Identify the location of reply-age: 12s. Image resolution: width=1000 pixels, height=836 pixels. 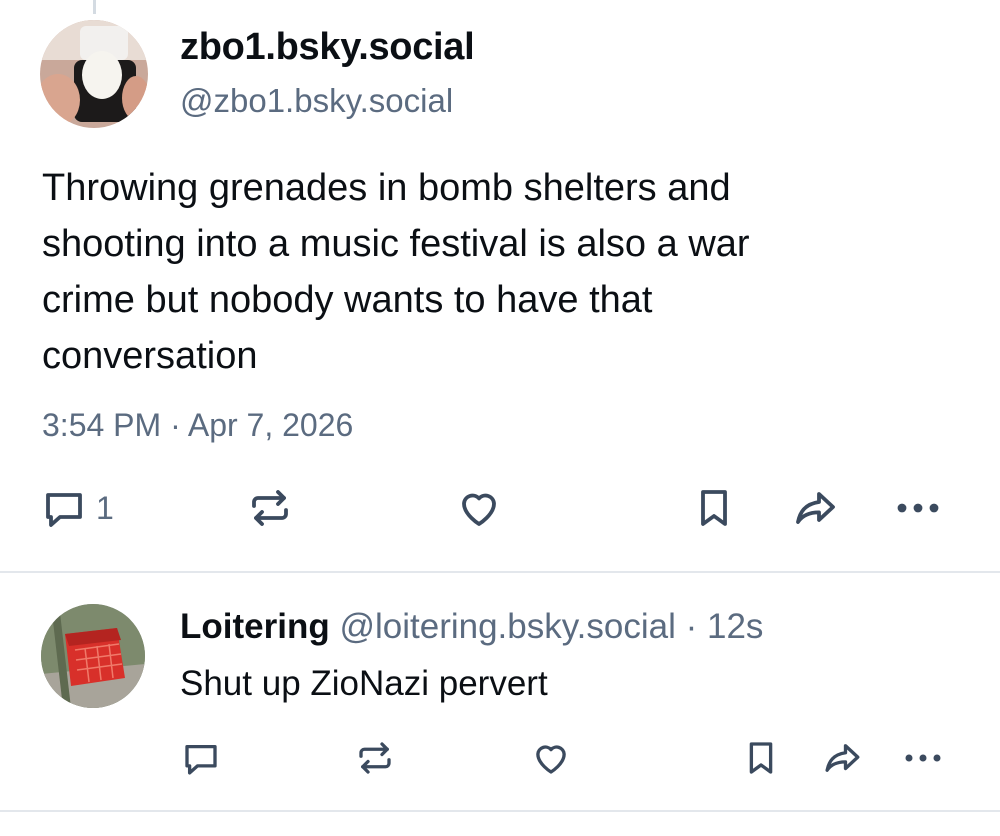
(735, 626).